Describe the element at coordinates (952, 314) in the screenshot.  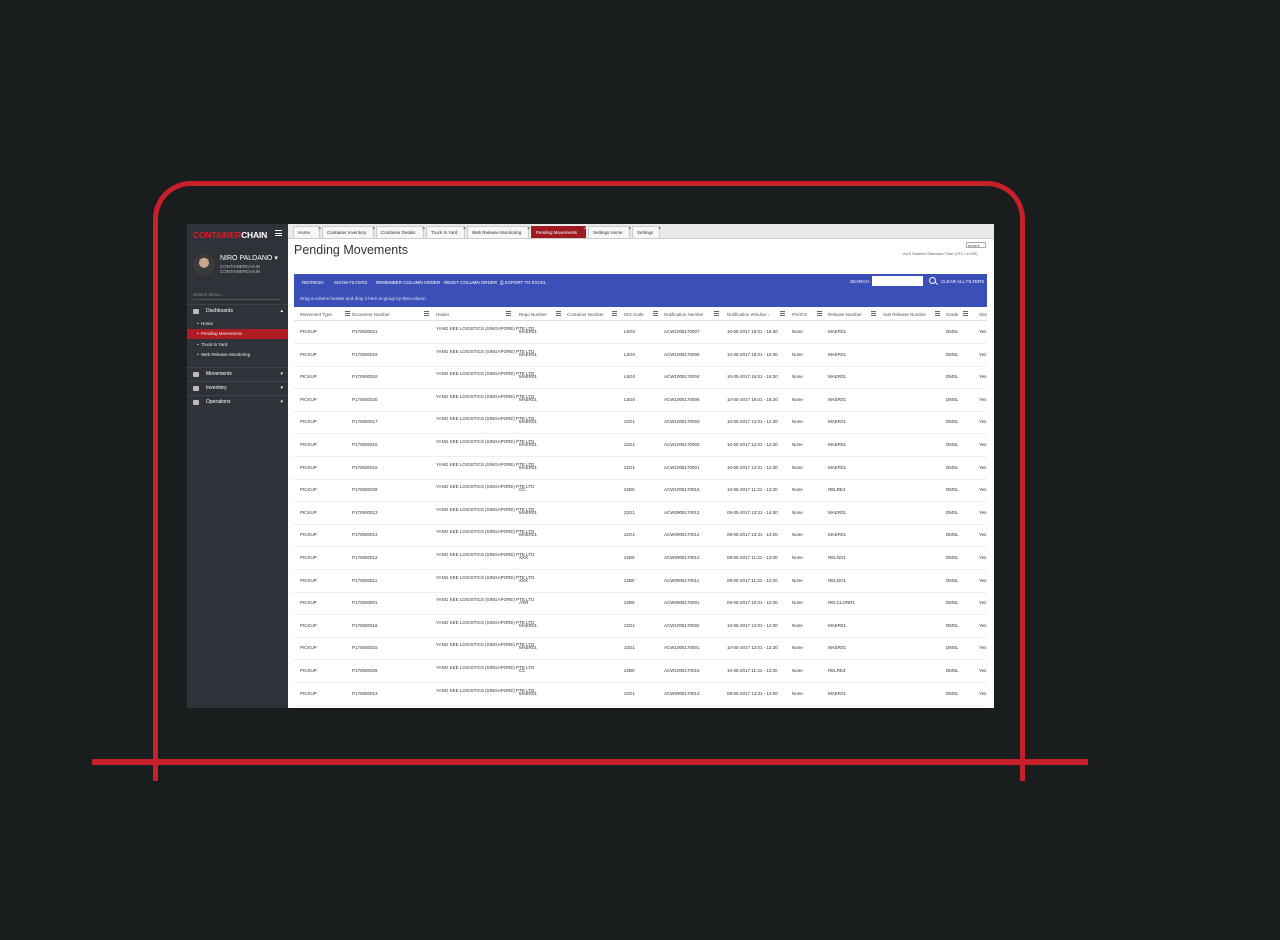
I see `column-header-grade: Grade` at that location.